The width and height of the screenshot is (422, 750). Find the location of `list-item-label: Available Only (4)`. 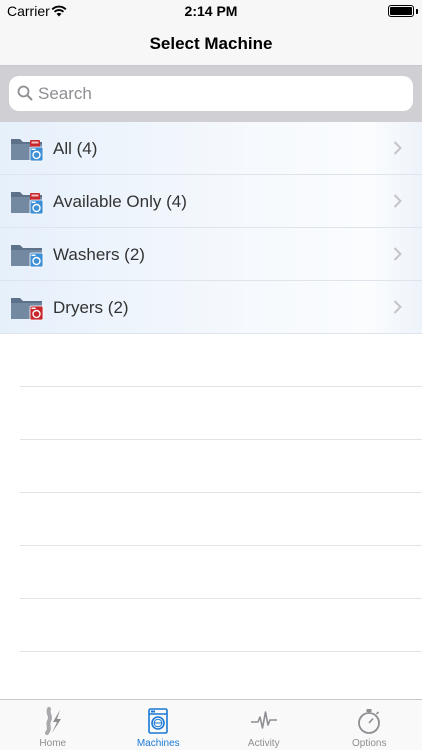

list-item-label: Available Only (4) is located at coordinates (120, 201).